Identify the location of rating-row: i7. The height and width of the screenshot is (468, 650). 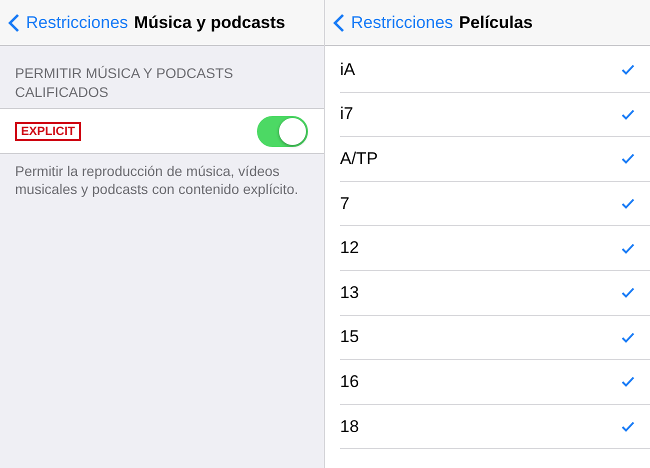
(495, 115).